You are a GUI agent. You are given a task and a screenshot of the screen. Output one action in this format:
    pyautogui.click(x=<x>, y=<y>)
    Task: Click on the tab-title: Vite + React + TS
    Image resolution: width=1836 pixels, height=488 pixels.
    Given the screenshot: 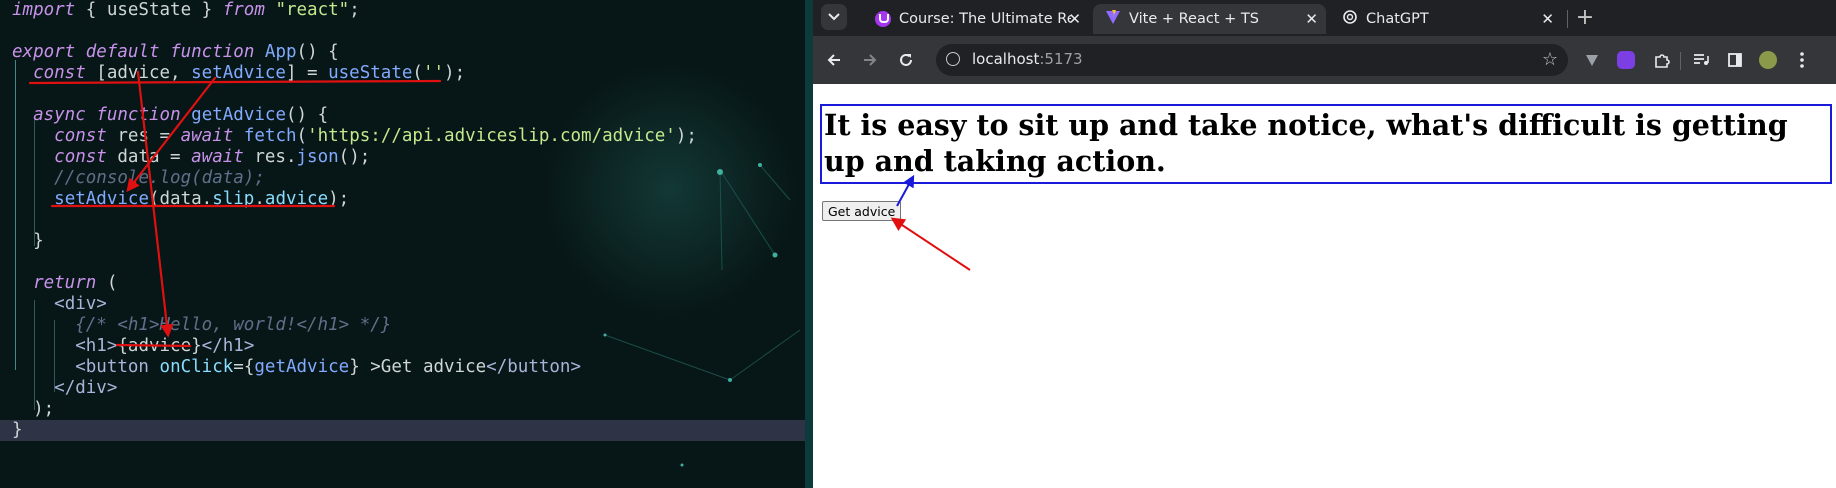 What is the action you would take?
    pyautogui.click(x=1194, y=19)
    